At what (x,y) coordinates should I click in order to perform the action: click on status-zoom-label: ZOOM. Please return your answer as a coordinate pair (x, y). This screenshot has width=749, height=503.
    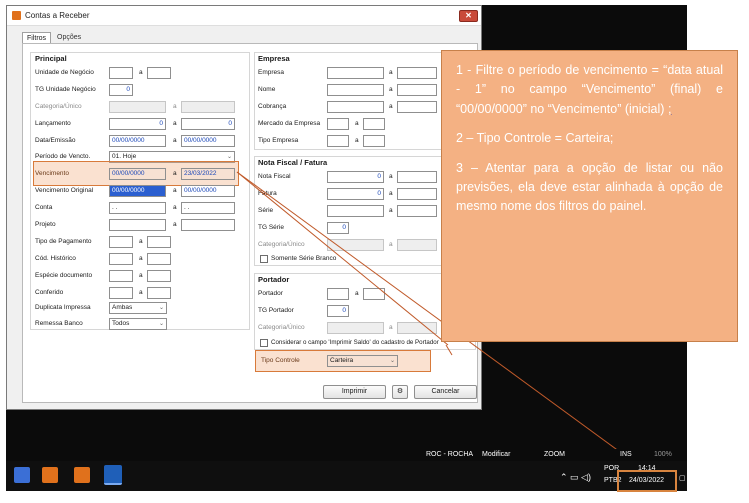
    Looking at the image, I should click on (554, 454).